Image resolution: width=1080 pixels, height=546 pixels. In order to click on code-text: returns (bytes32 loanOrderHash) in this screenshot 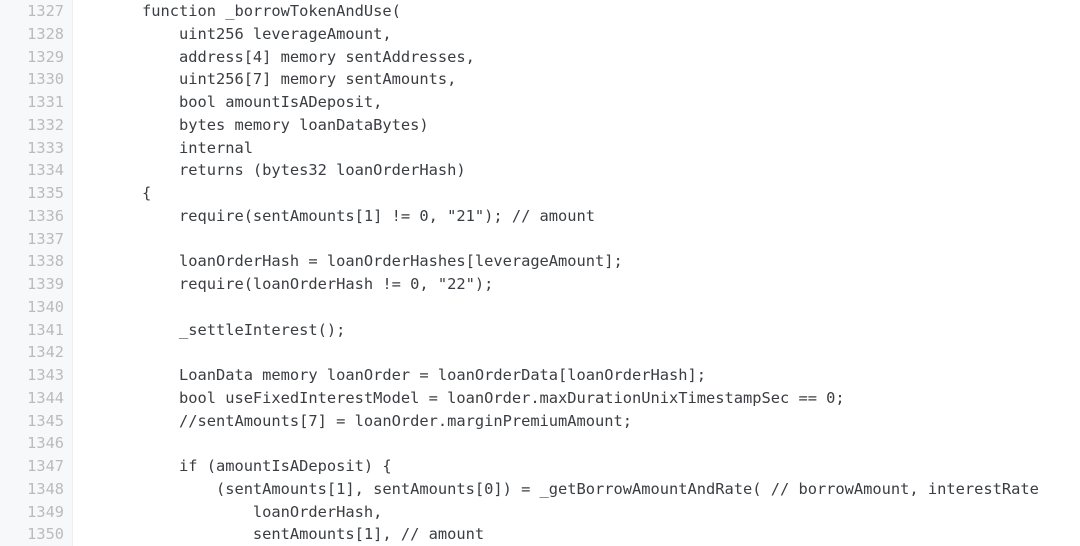, I will do `click(285, 170)`.